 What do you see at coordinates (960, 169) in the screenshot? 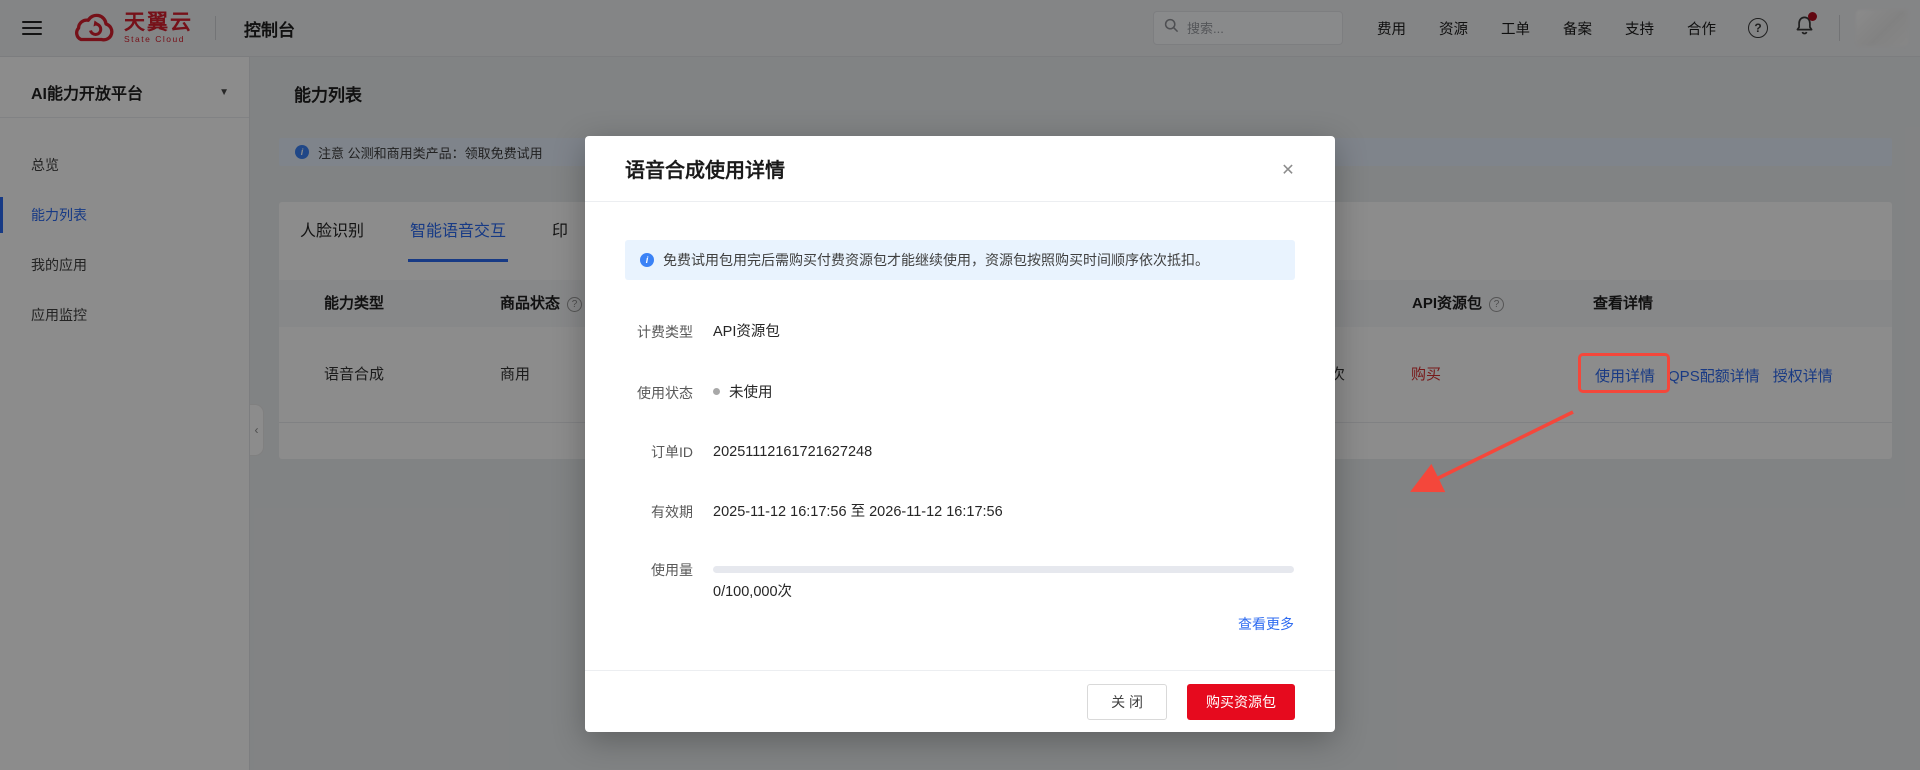
I see `modal-header: 语音合成使用详情` at bounding box center [960, 169].